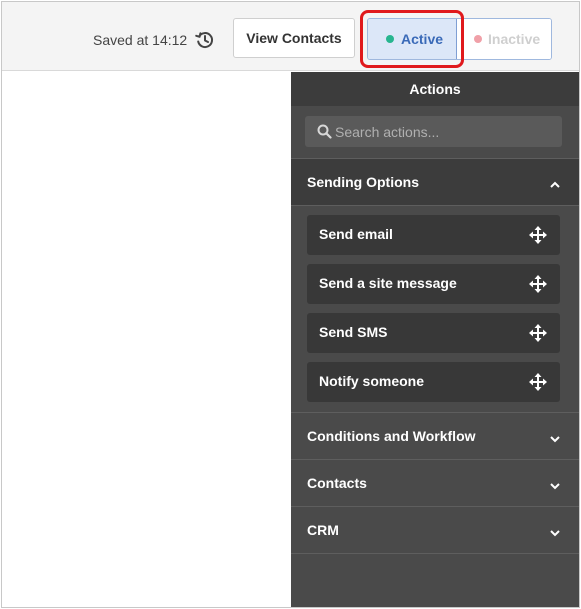 The height and width of the screenshot is (609, 581). What do you see at coordinates (353, 332) in the screenshot?
I see `action-label: Send SMS` at bounding box center [353, 332].